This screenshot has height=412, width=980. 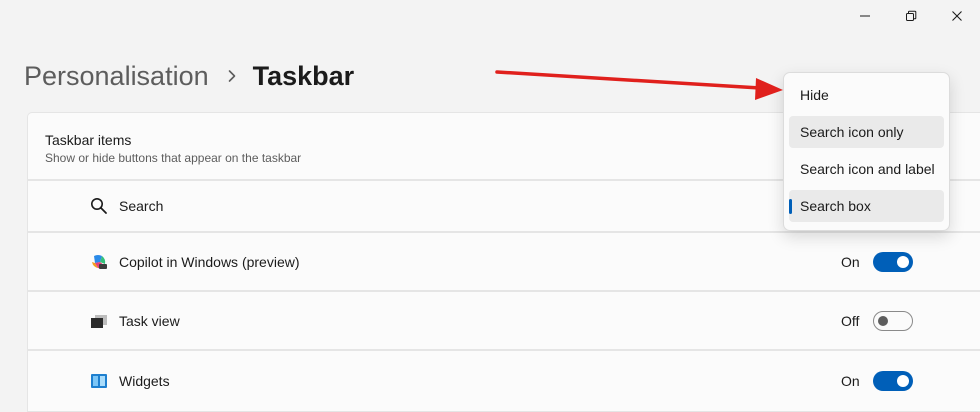 I want to click on close-button, so click(x=957, y=16).